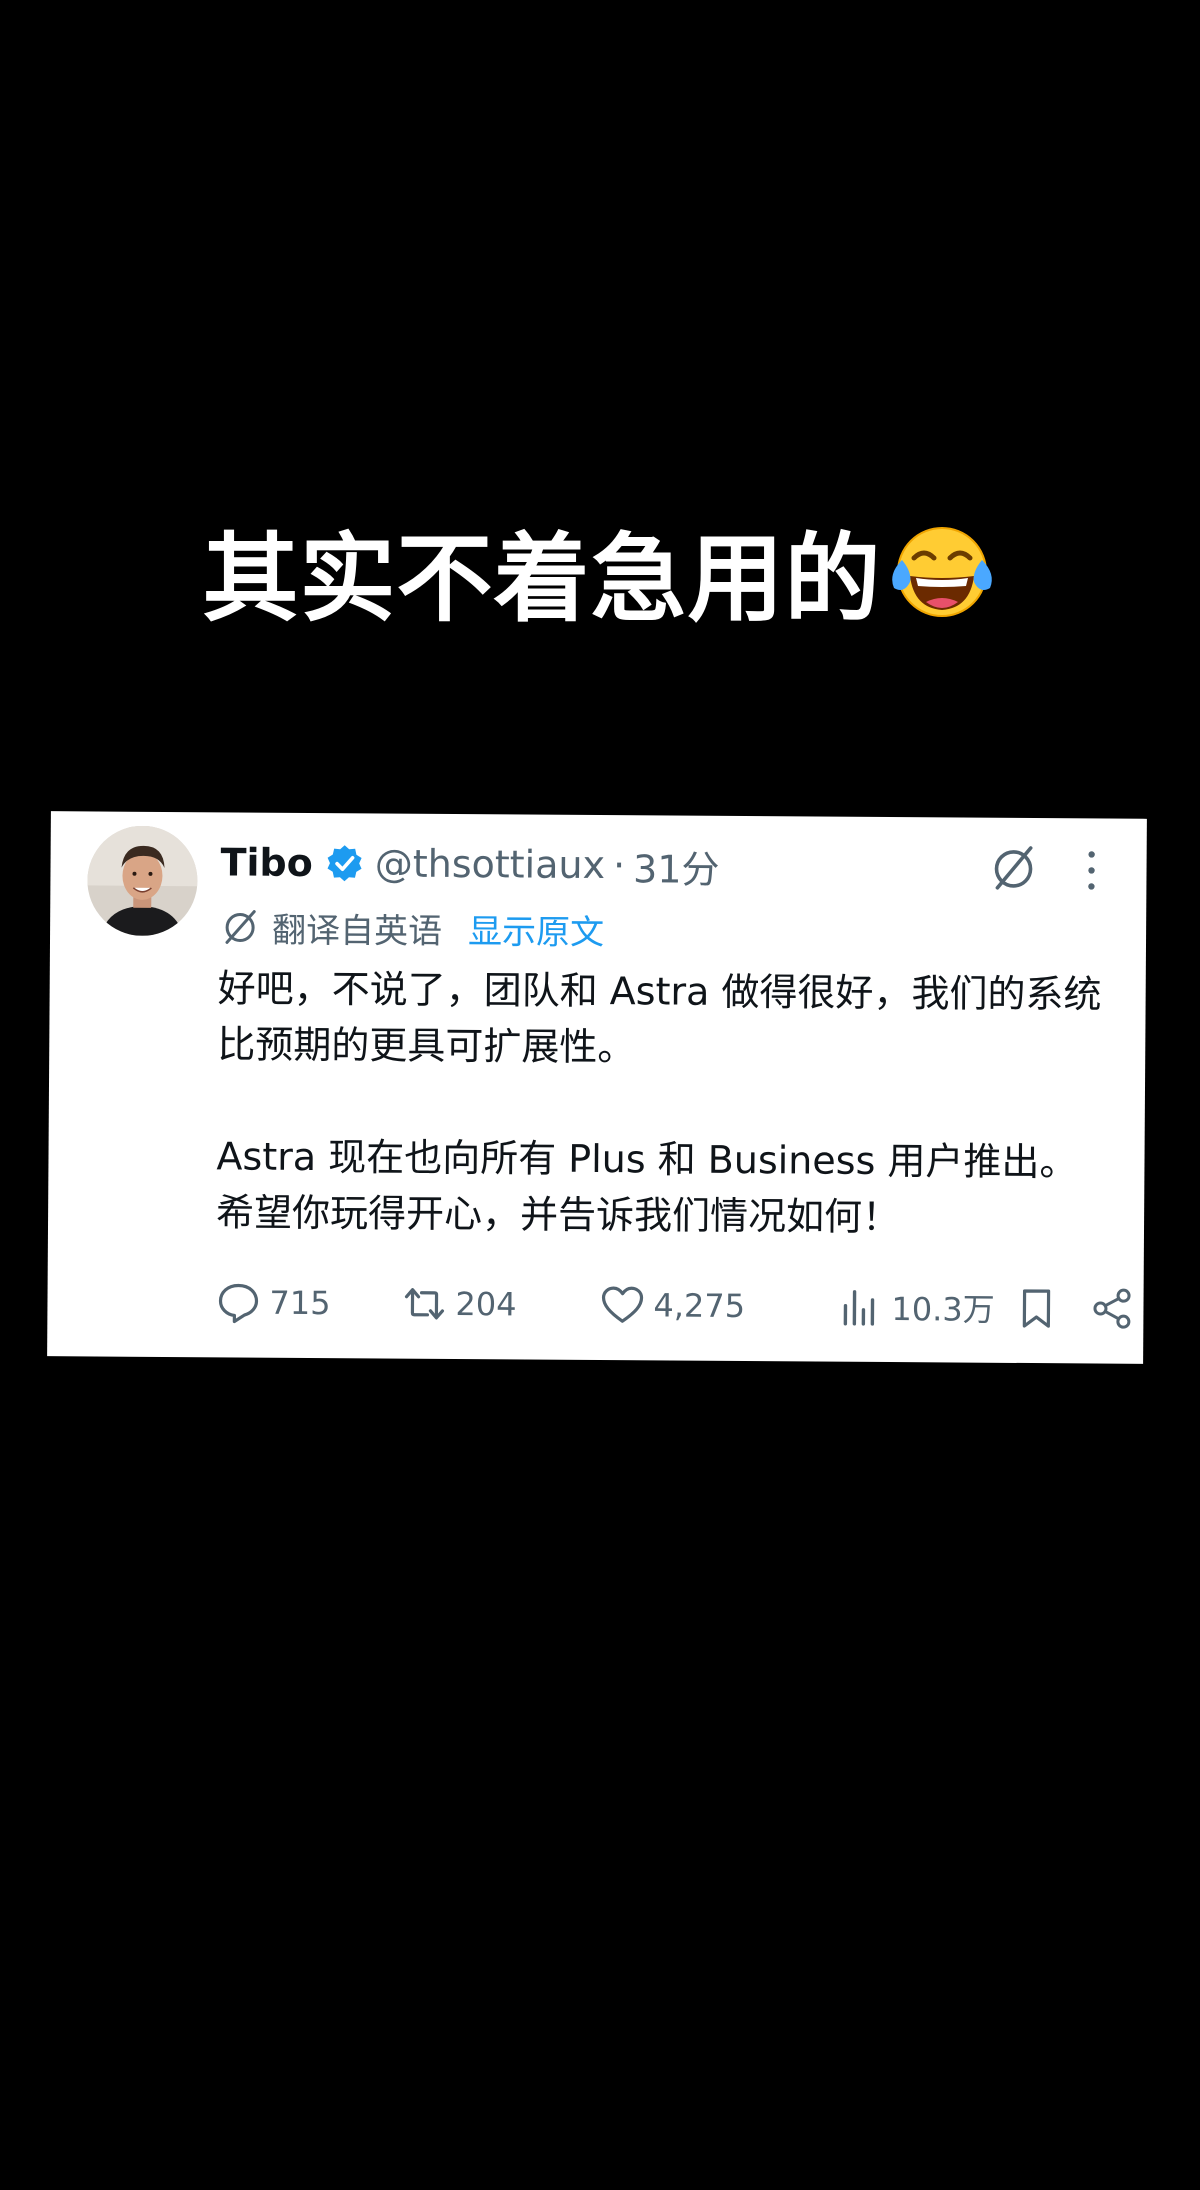  I want to click on avatar, so click(142, 881).